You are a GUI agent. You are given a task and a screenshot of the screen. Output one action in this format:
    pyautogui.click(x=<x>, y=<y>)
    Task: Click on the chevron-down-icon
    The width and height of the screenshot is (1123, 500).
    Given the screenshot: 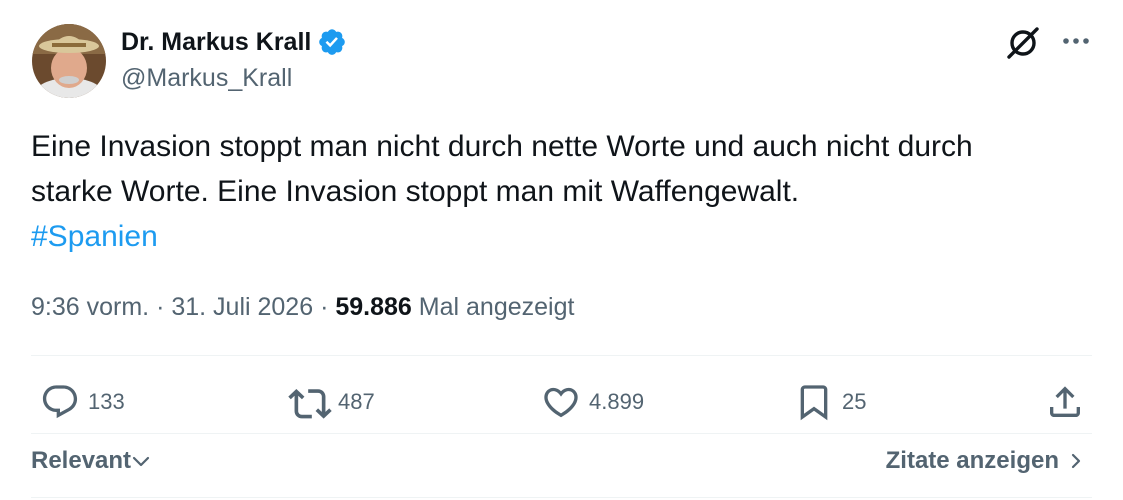 What is the action you would take?
    pyautogui.click(x=141, y=461)
    